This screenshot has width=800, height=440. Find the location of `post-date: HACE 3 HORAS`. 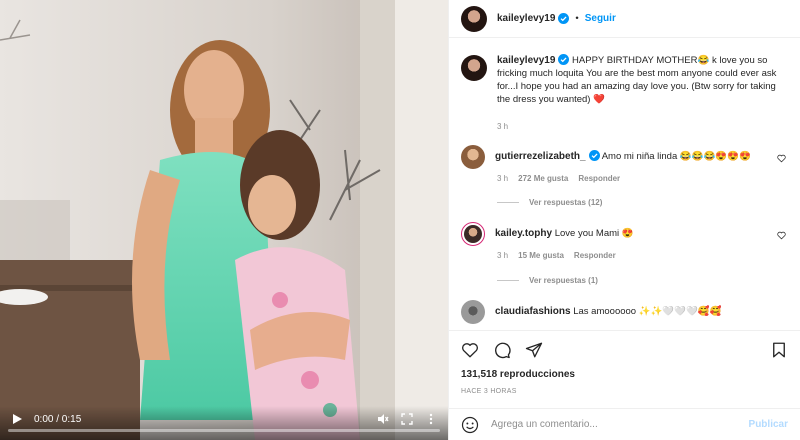

post-date: HACE 3 HORAS is located at coordinates (489, 391).